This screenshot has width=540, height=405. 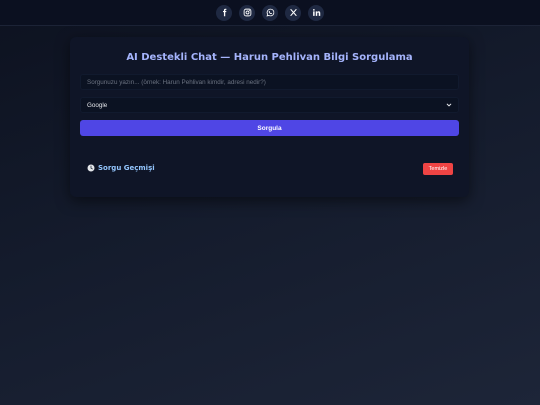 I want to click on clear-history-button: Temizle, so click(x=438, y=169).